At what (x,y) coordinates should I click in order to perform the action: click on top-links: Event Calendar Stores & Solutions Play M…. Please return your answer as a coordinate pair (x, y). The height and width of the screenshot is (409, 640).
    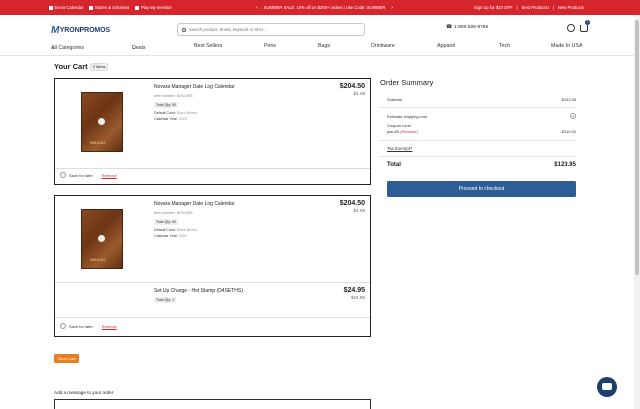
    Looking at the image, I should click on (86, 7).